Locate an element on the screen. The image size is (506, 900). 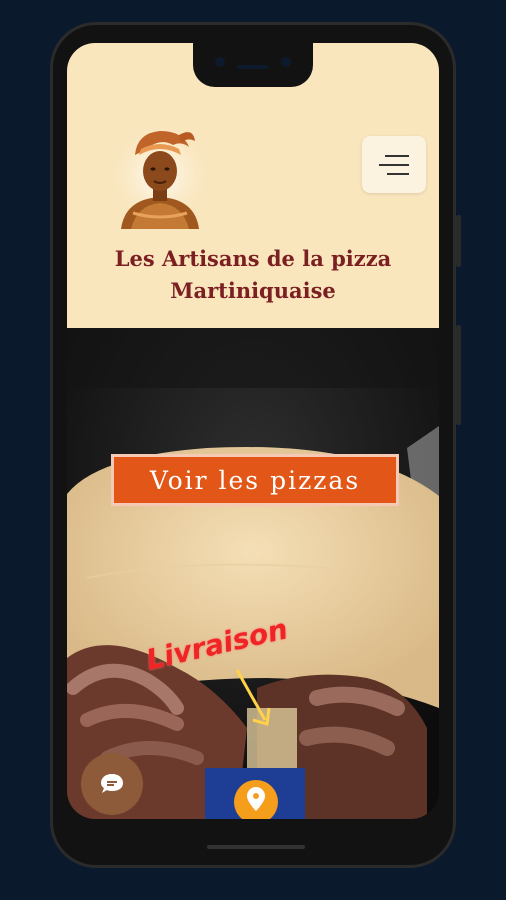
view-pizzas-button: Voir les pizzas is located at coordinates (255, 480).